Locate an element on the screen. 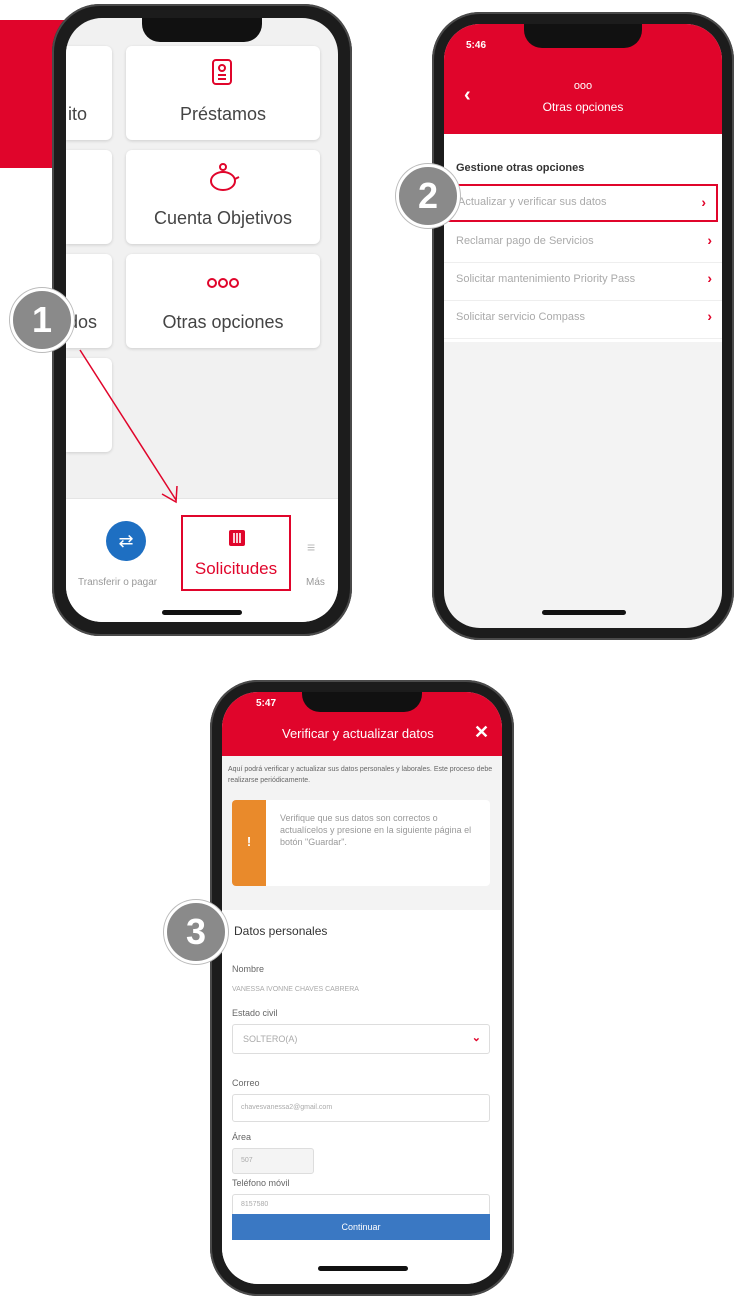  list-item-reclamar: Reclamar pago de Servicios › is located at coordinates (583, 243).